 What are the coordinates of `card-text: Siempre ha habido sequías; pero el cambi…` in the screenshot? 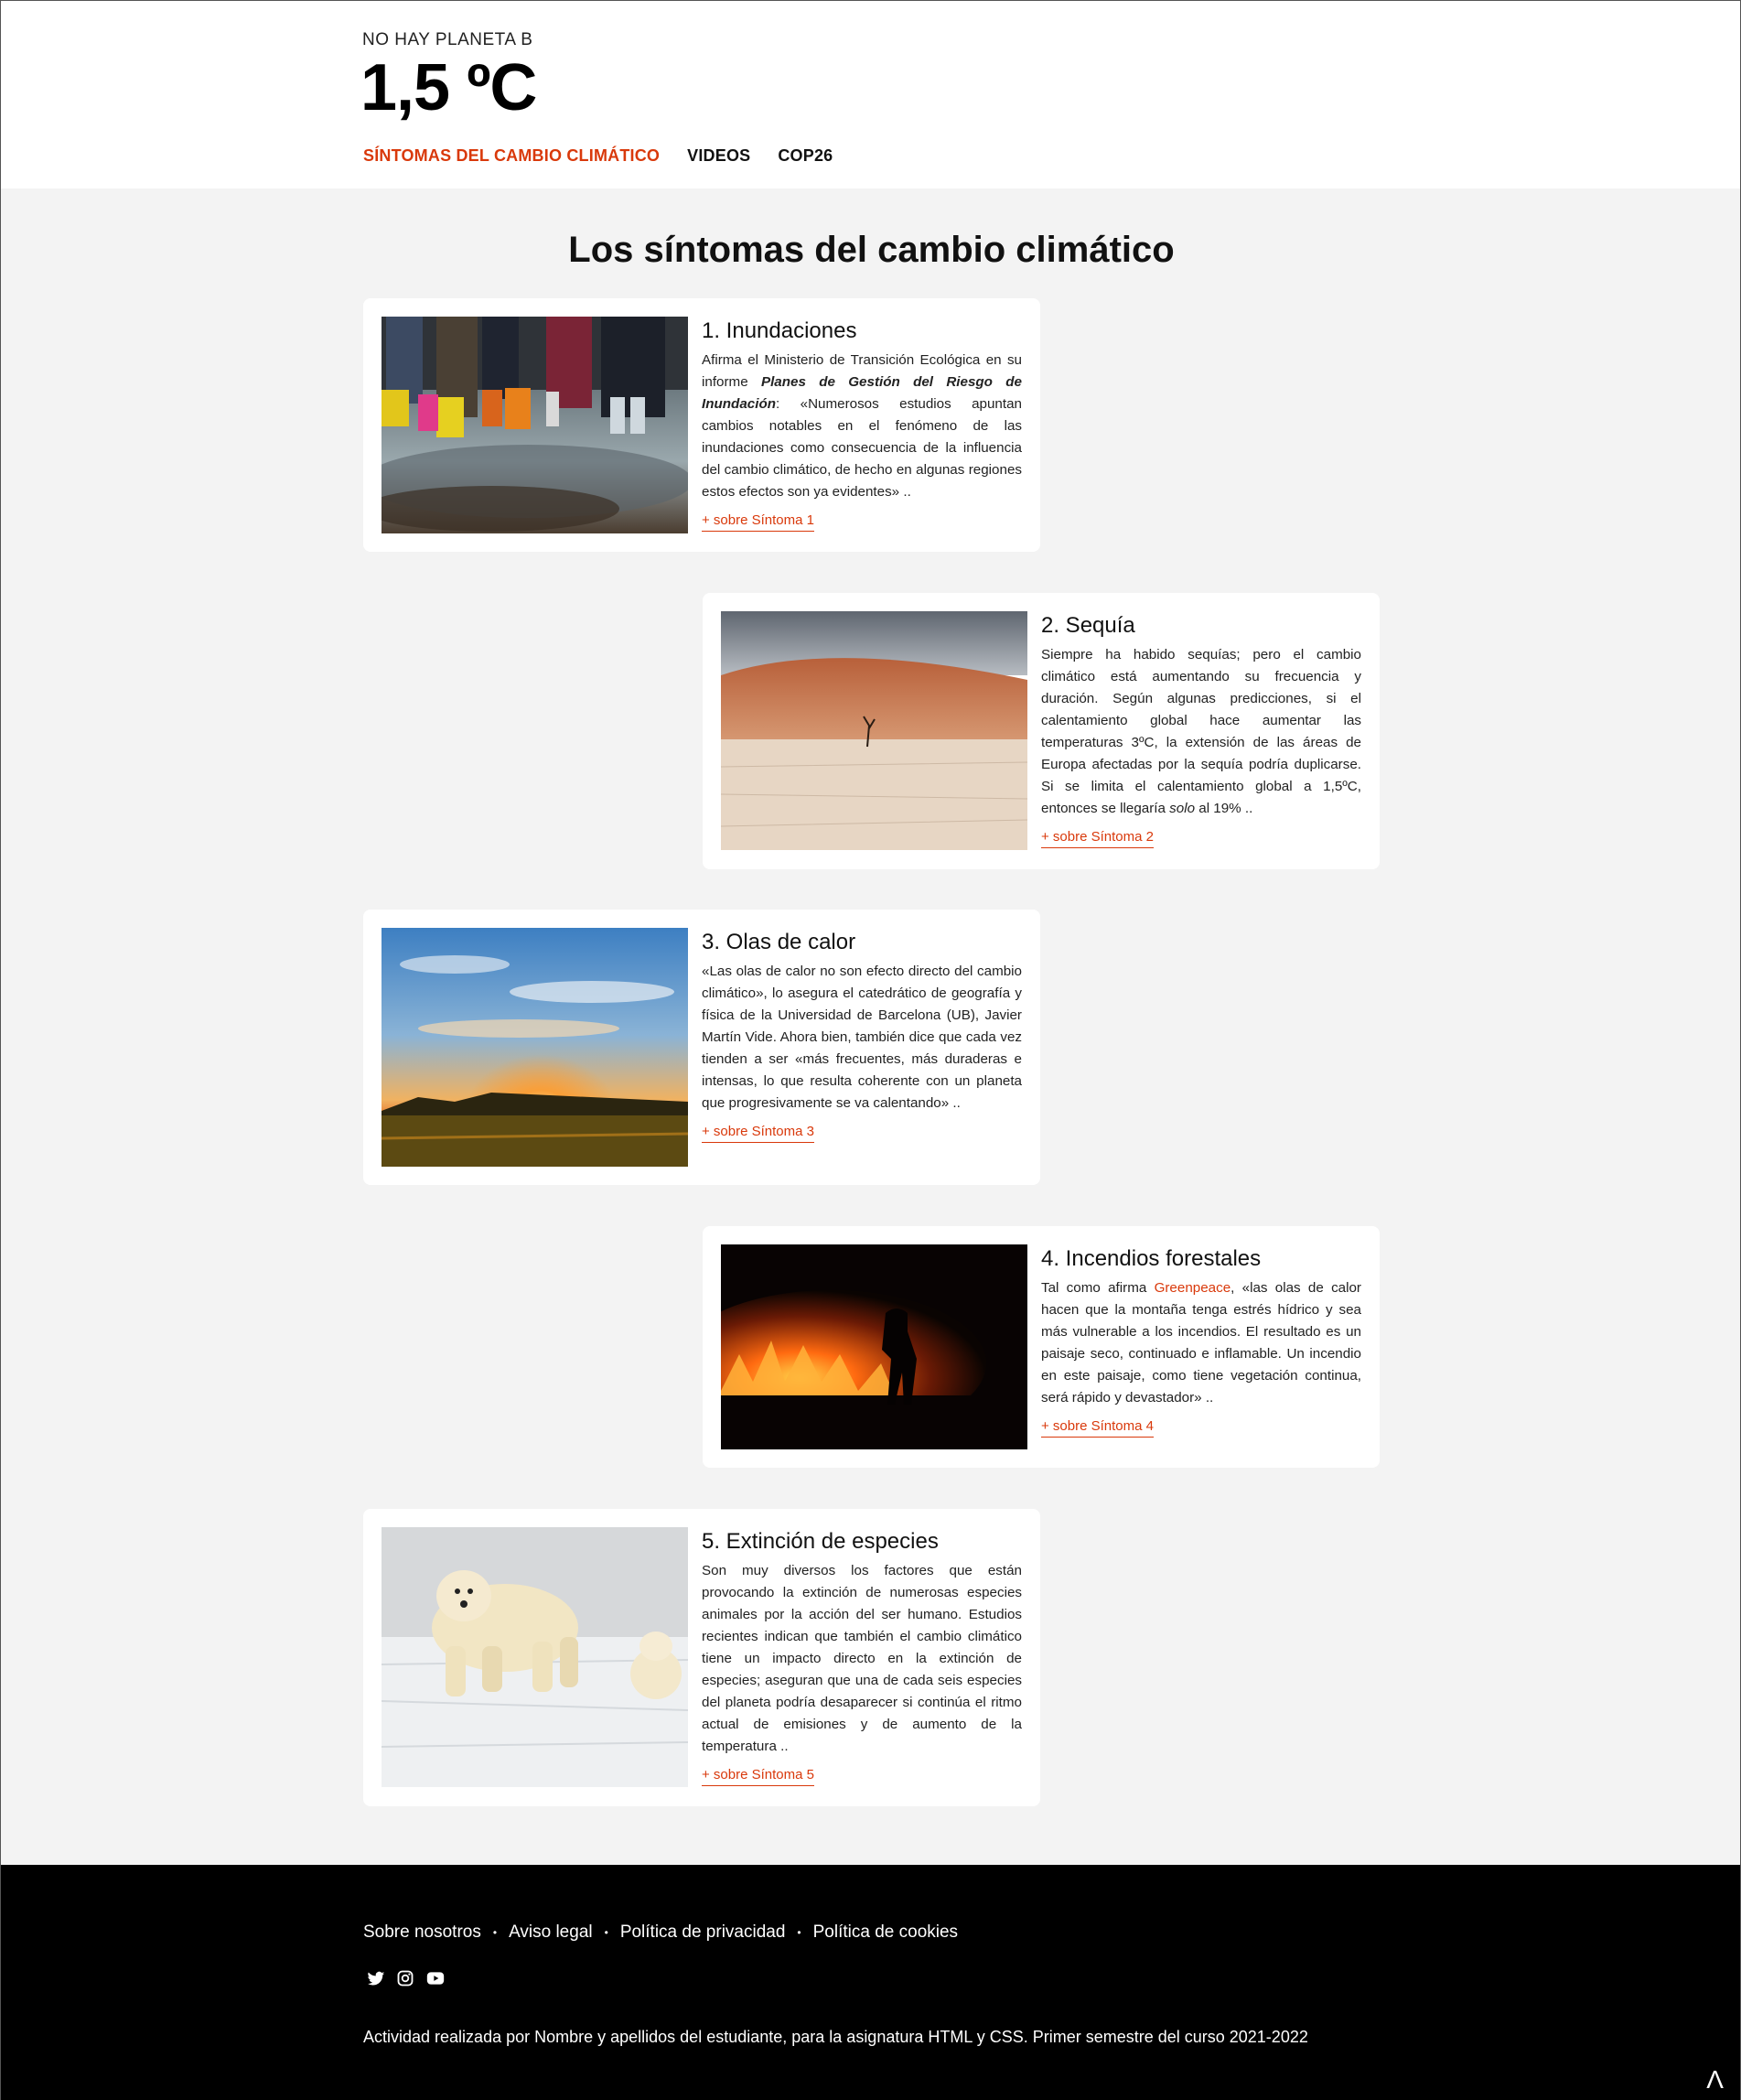 It's located at (1201, 731).